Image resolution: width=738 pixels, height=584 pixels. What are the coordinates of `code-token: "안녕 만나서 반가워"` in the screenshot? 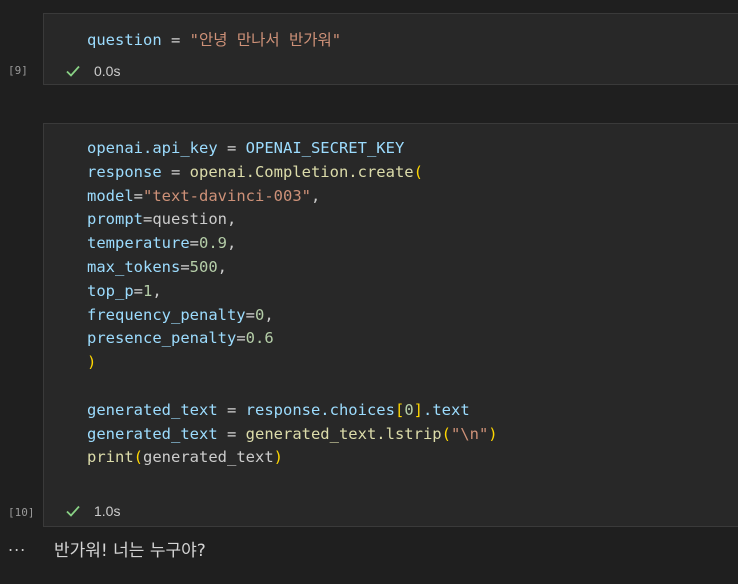 It's located at (265, 40).